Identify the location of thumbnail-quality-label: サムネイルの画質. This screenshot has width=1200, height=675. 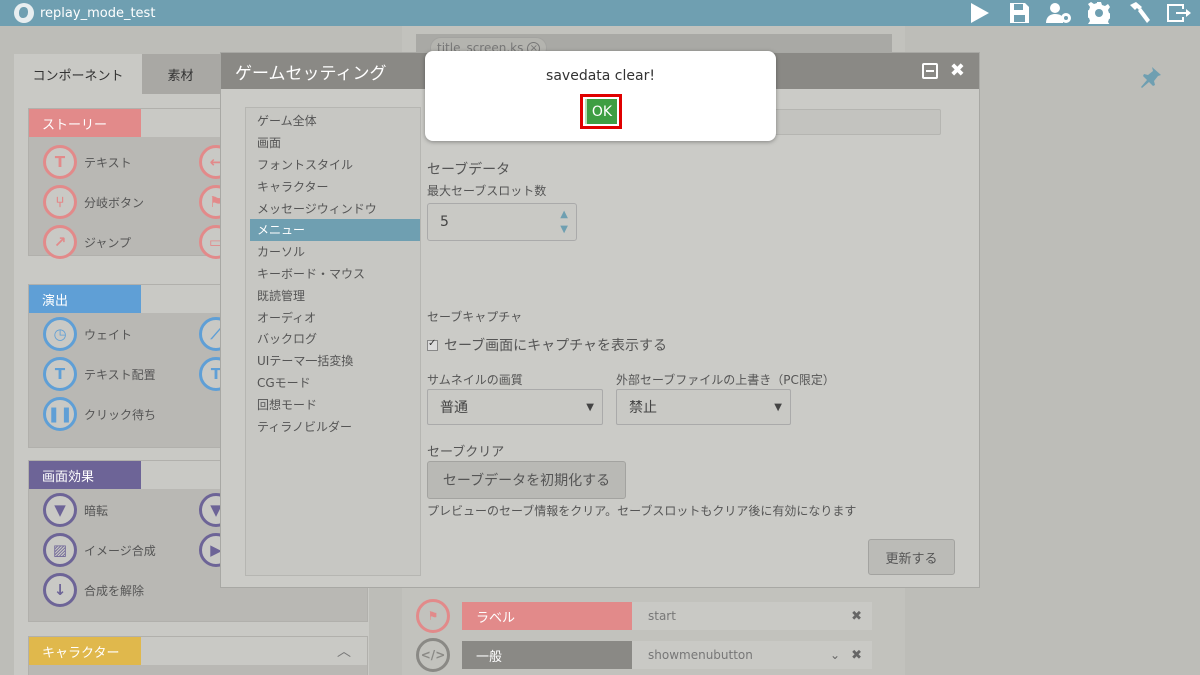
(475, 380).